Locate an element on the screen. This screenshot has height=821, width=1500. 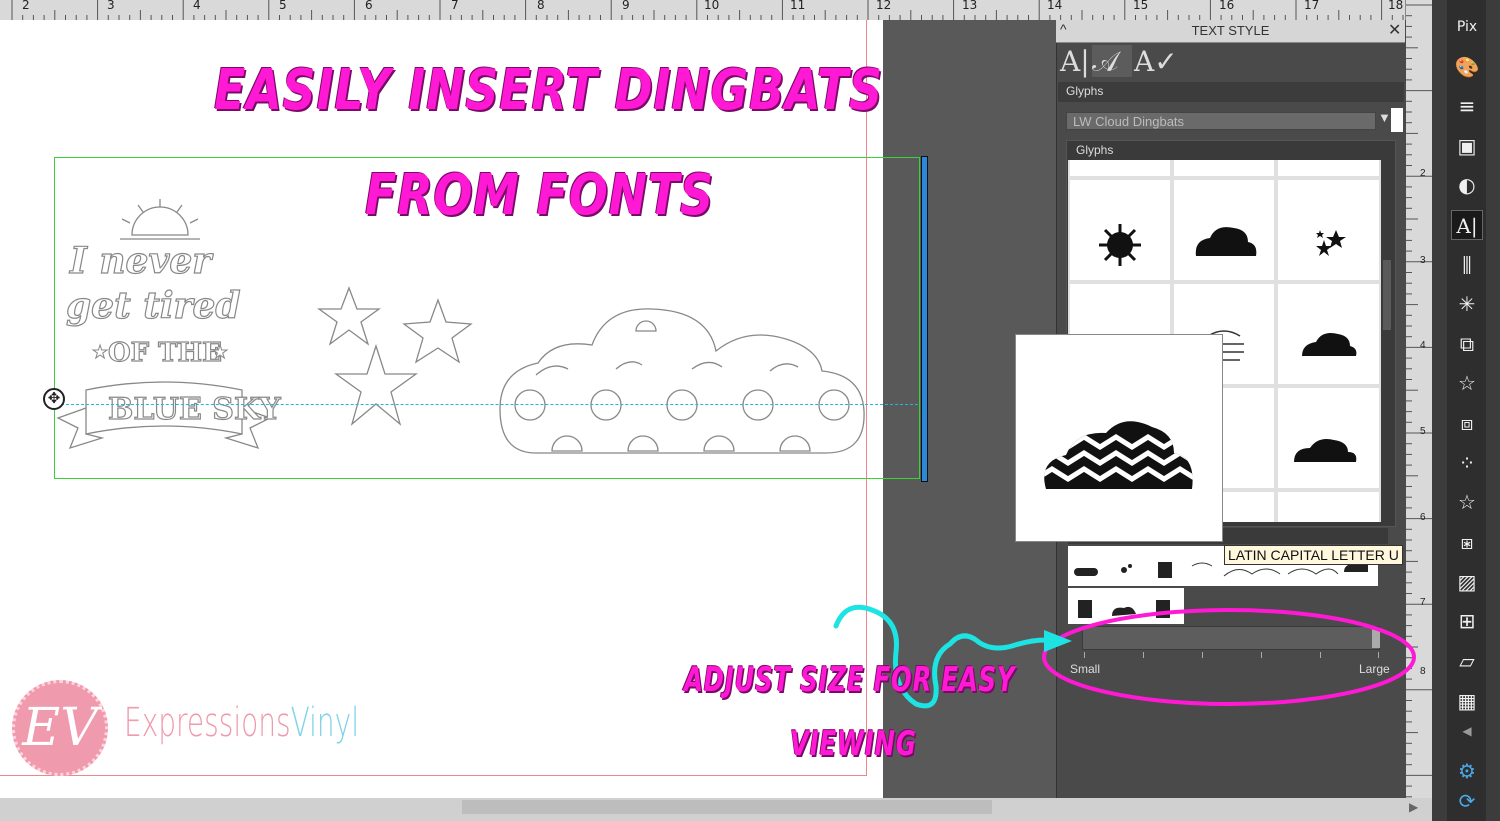
stars-glyph-icon is located at coordinates (1331, 243).